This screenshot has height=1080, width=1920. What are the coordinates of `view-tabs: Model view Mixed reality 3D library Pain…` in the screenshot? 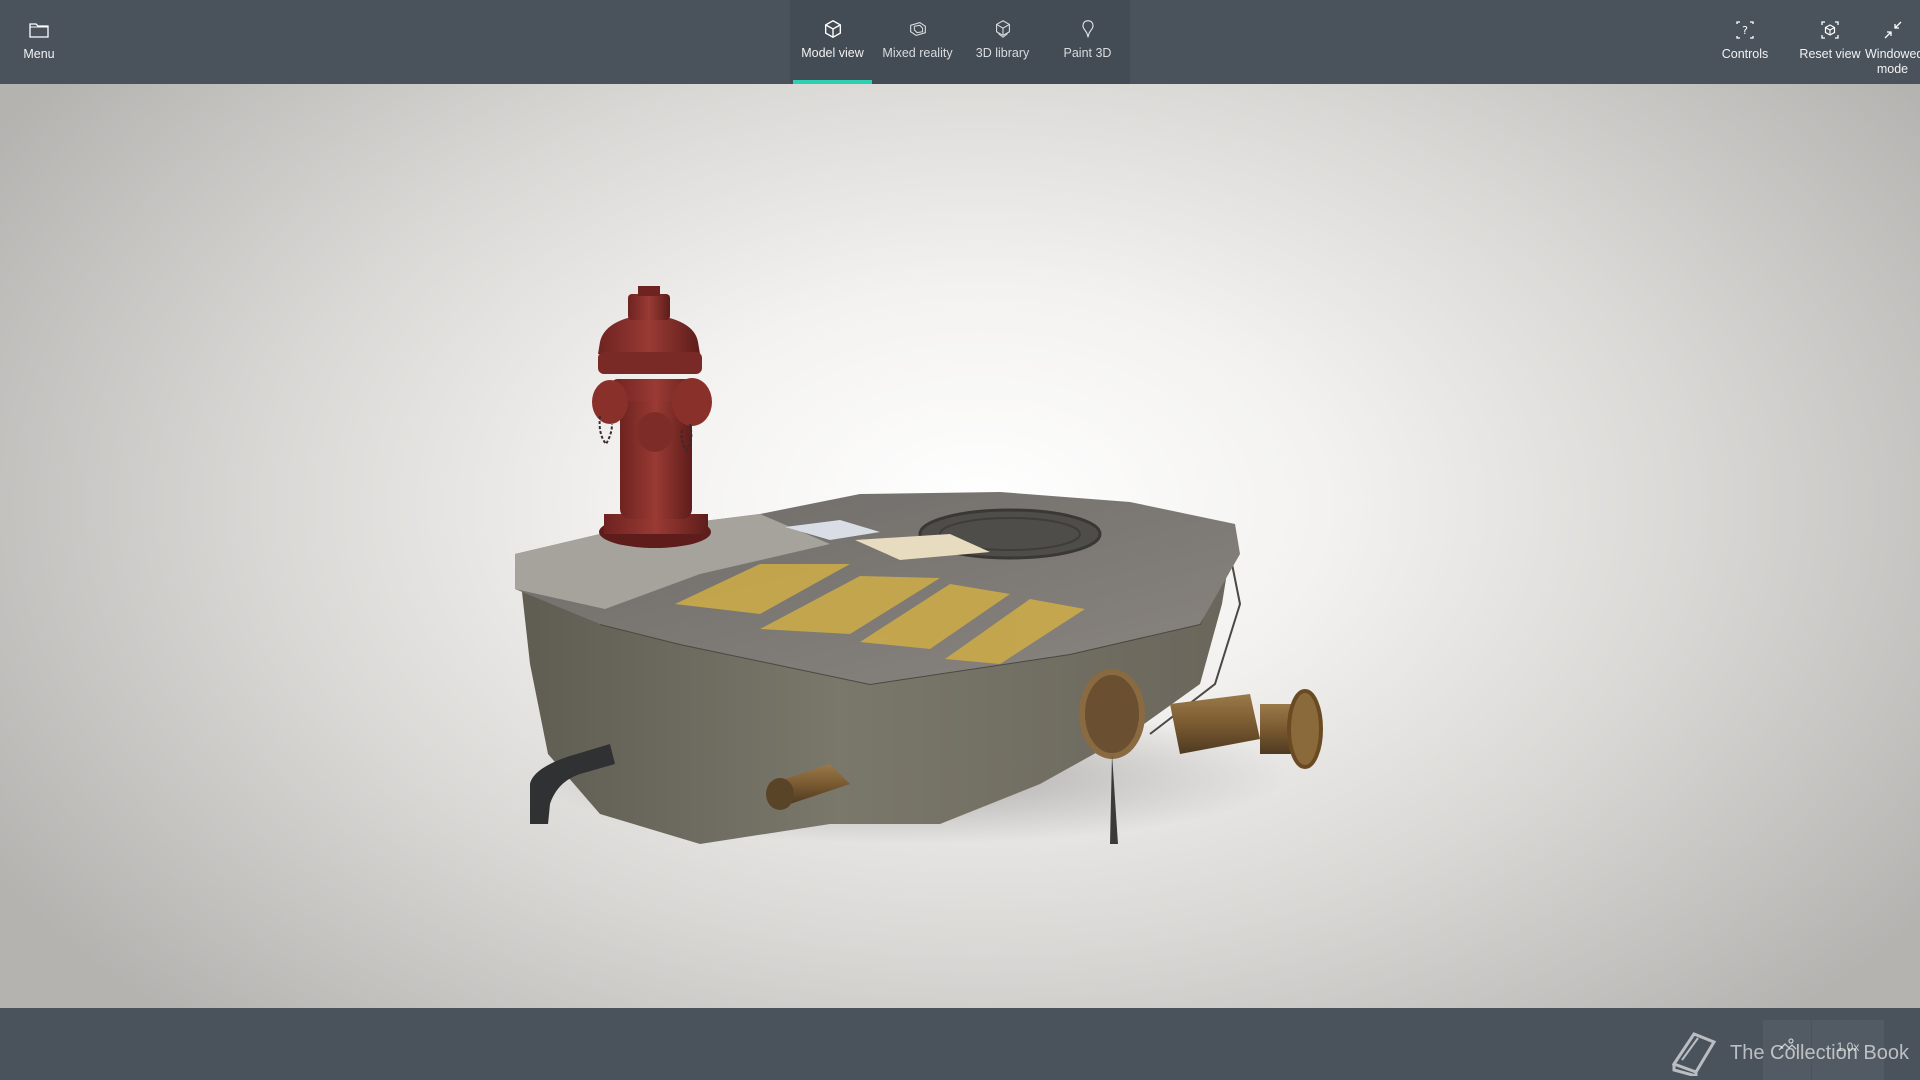 It's located at (960, 42).